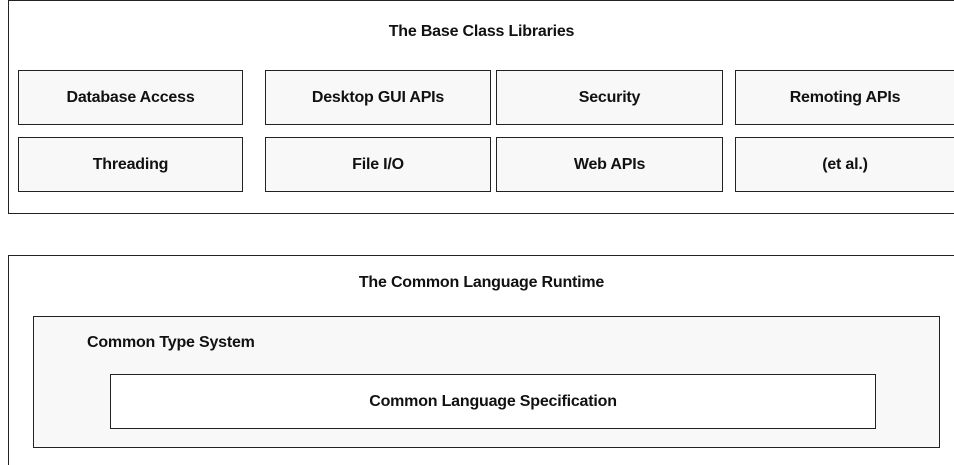 This screenshot has height=465, width=954. I want to click on web-apis-box: Web APIs, so click(609, 164).